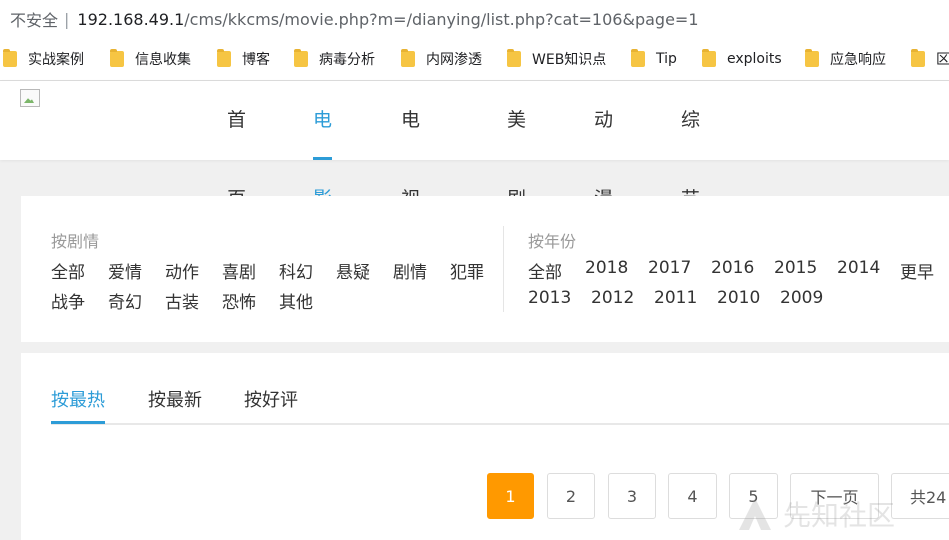 The image size is (949, 540). I want to click on genre-tag: 战争, so click(68, 300).